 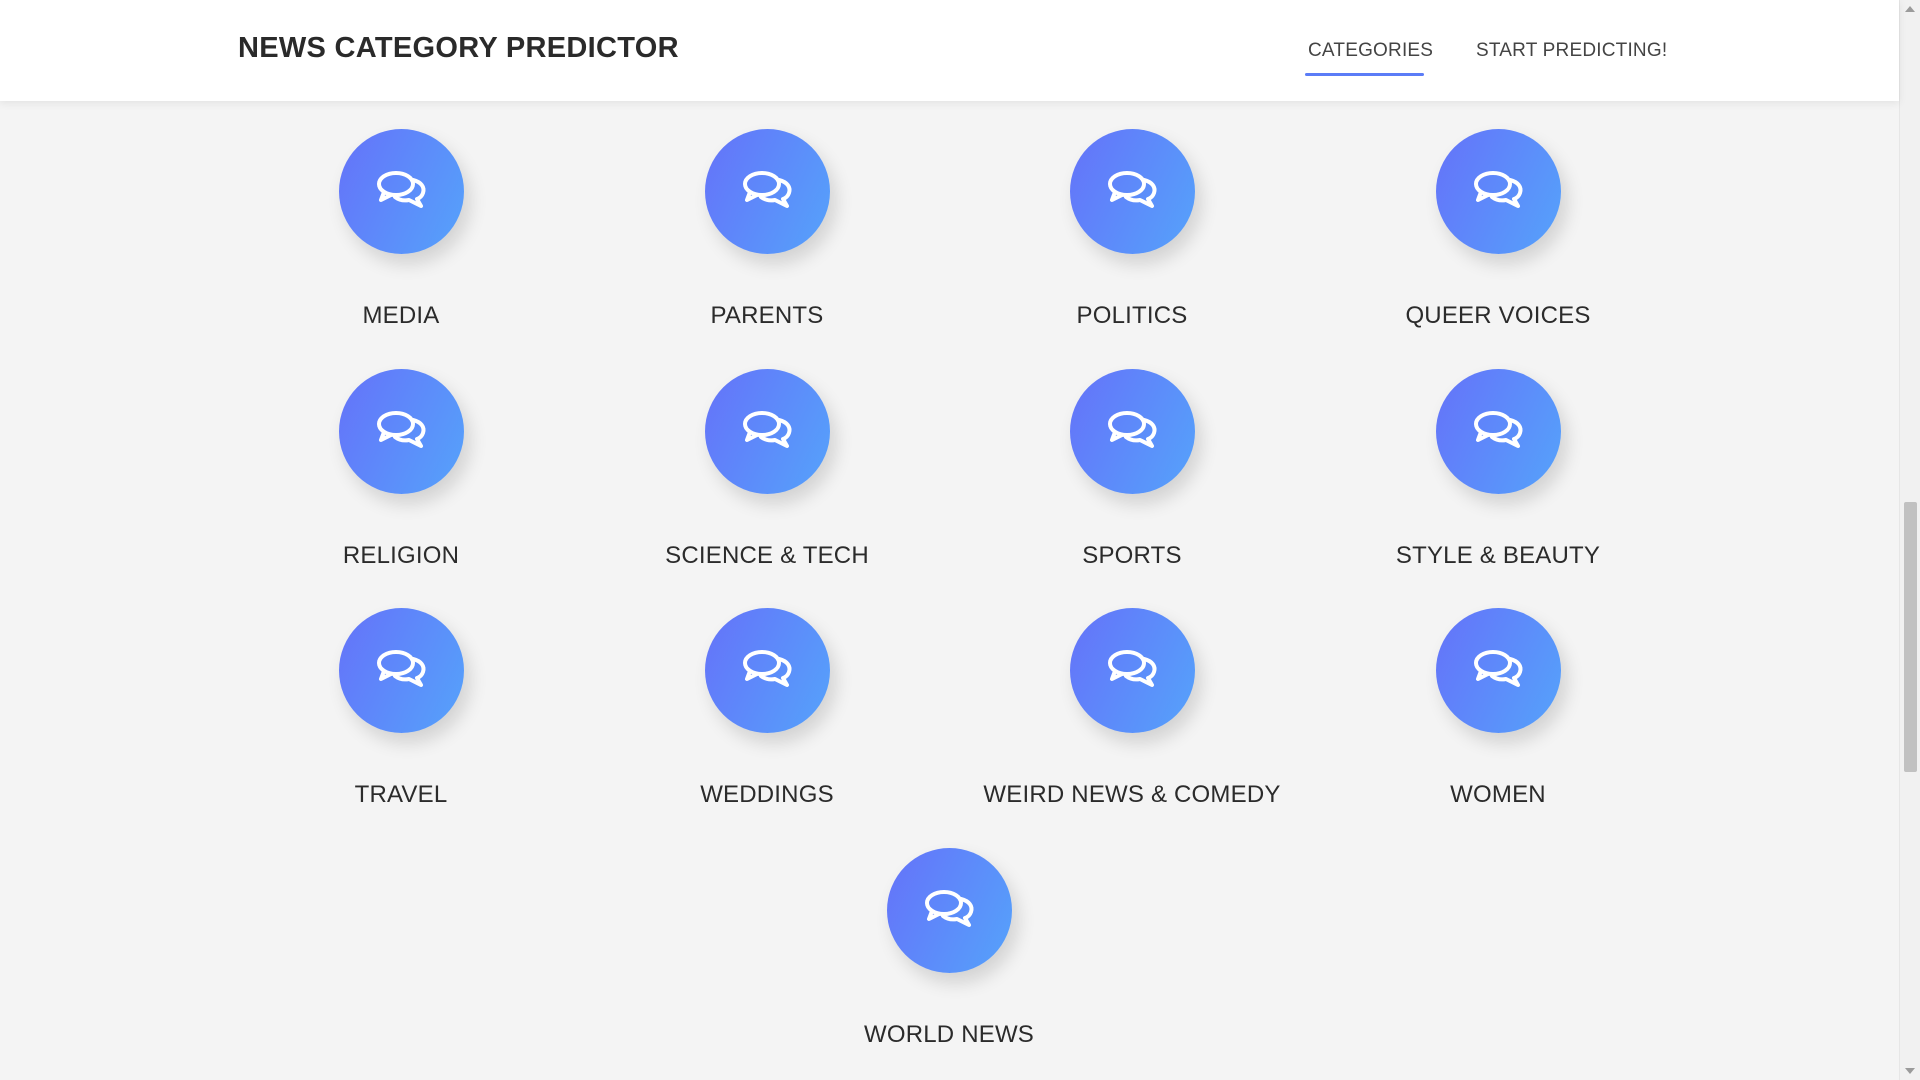 I want to click on scroll-up-arrow-icon, so click(x=1910, y=9).